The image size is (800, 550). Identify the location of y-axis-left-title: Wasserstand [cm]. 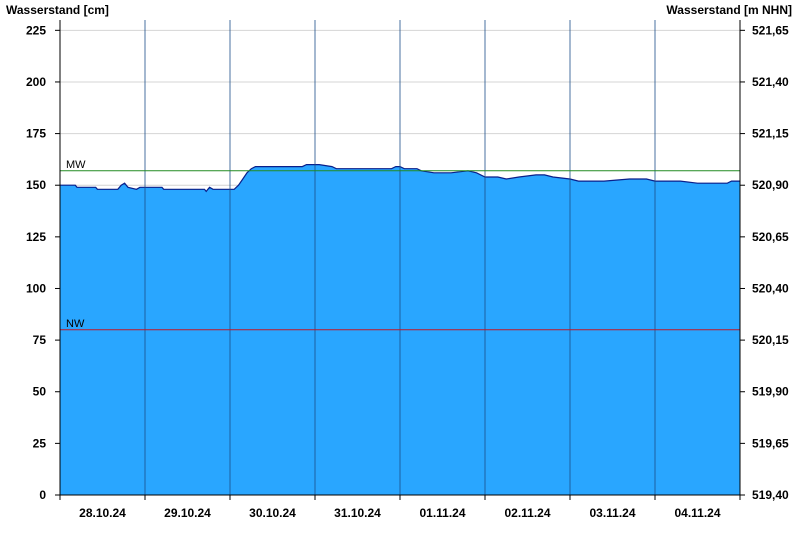
(57, 10).